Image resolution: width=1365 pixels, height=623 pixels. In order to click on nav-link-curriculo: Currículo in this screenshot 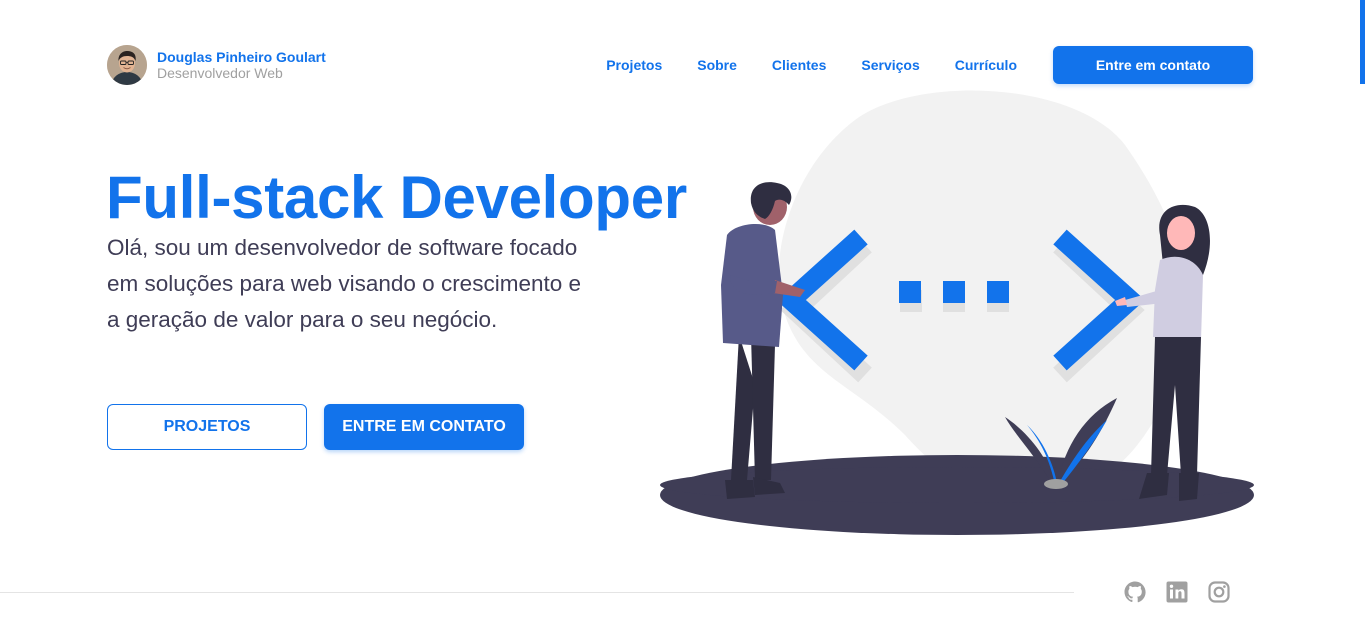, I will do `click(986, 65)`.